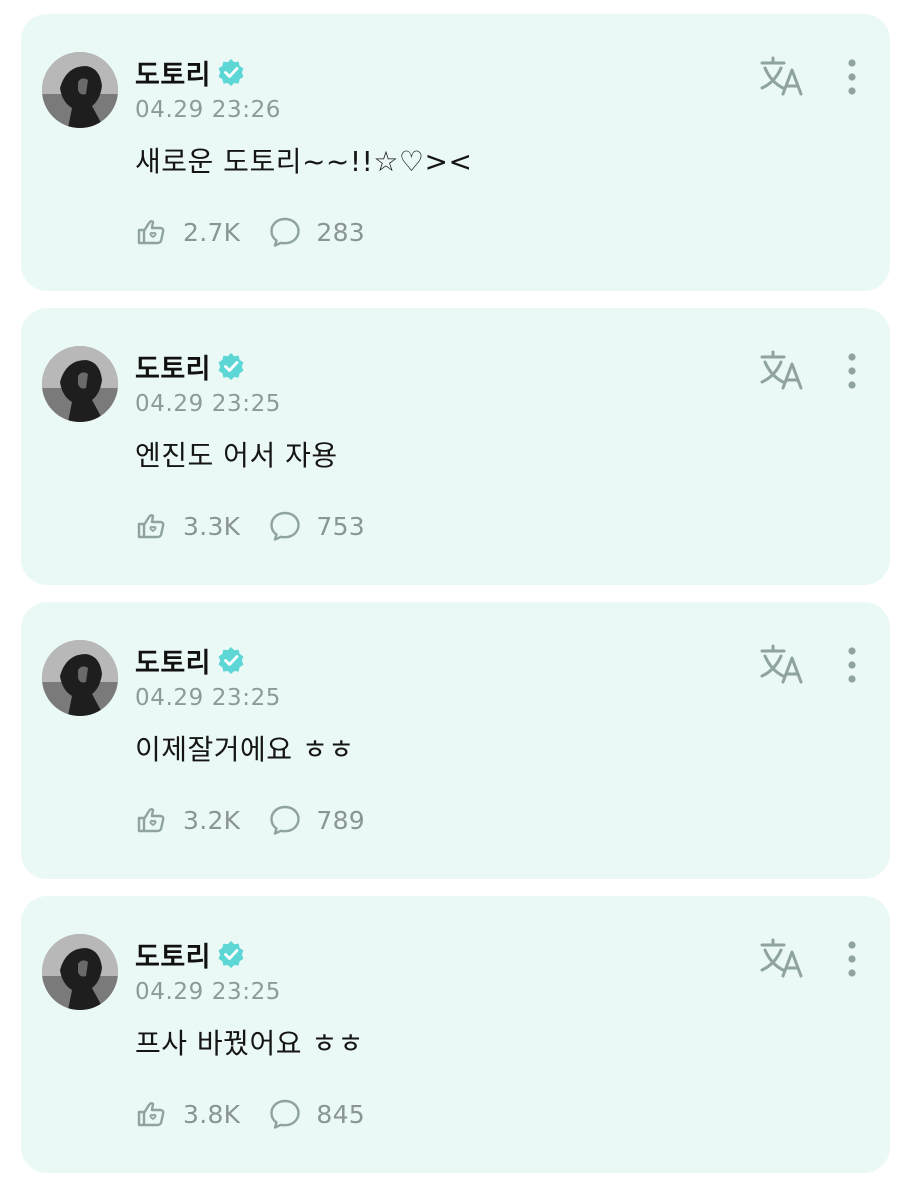  Describe the element at coordinates (250, 1114) in the screenshot. I see `post-actions: 3.8K 845` at that location.